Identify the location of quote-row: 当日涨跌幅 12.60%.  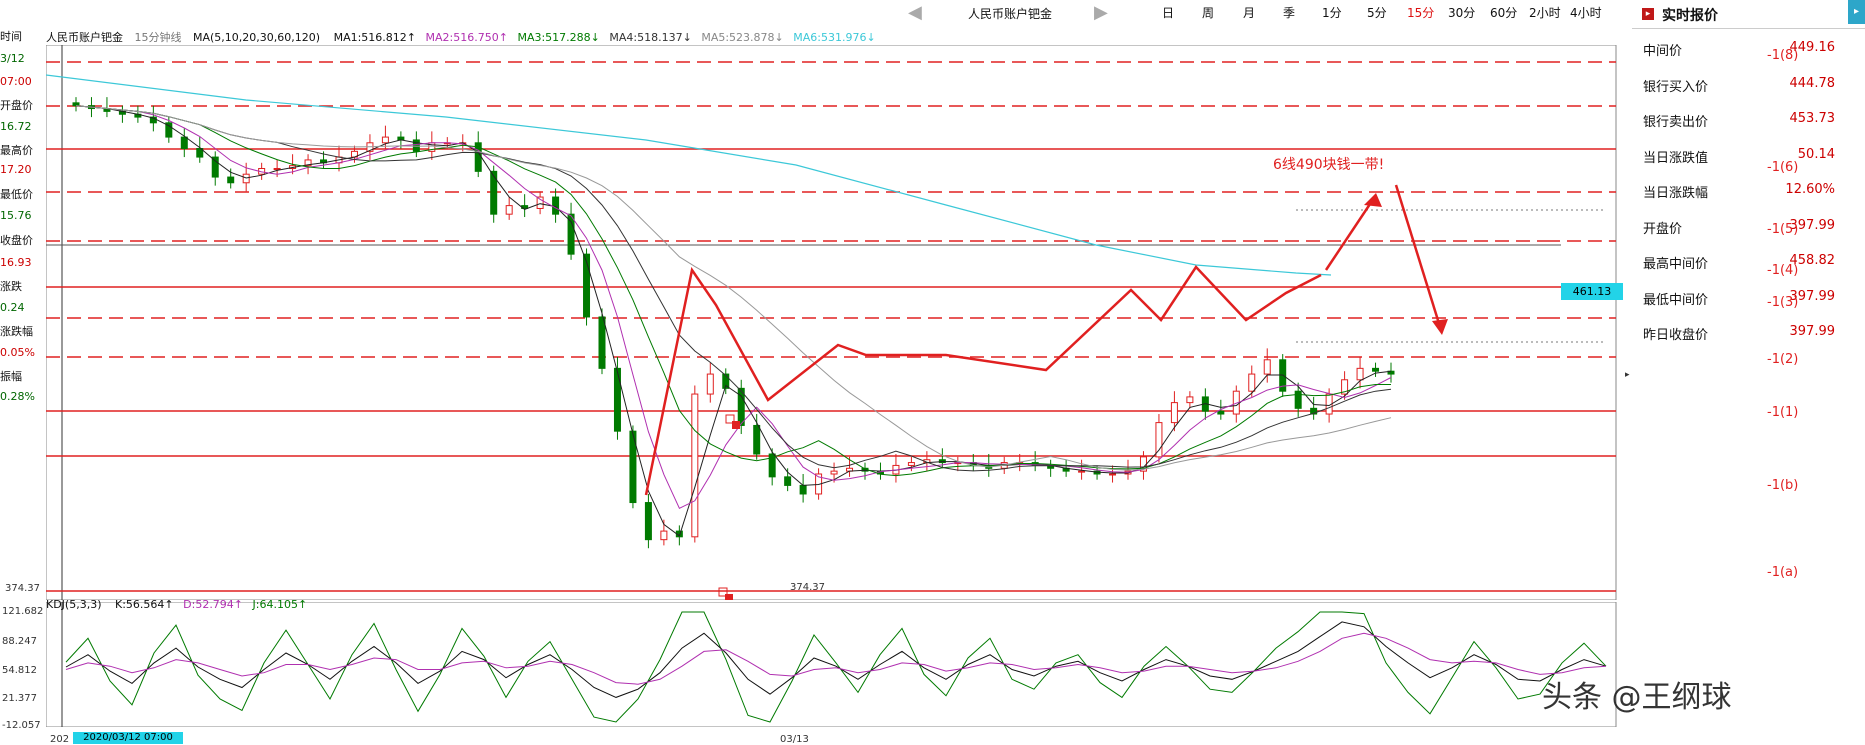
(1743, 190).